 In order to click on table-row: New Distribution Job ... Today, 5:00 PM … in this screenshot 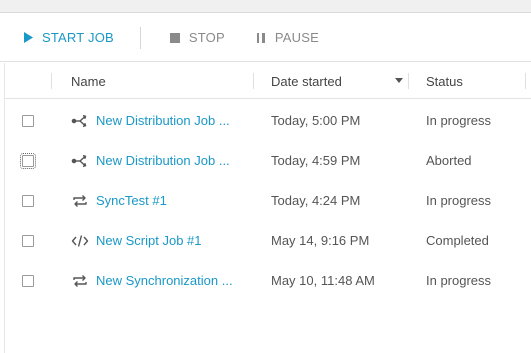, I will do `click(268, 121)`.